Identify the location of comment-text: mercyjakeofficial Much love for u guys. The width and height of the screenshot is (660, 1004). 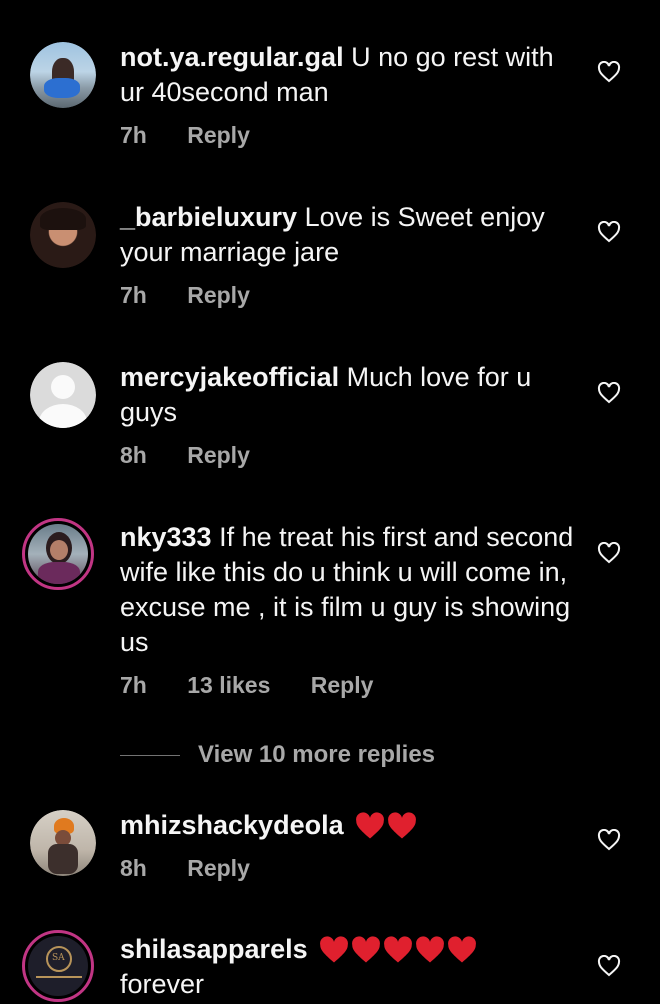
(350, 395).